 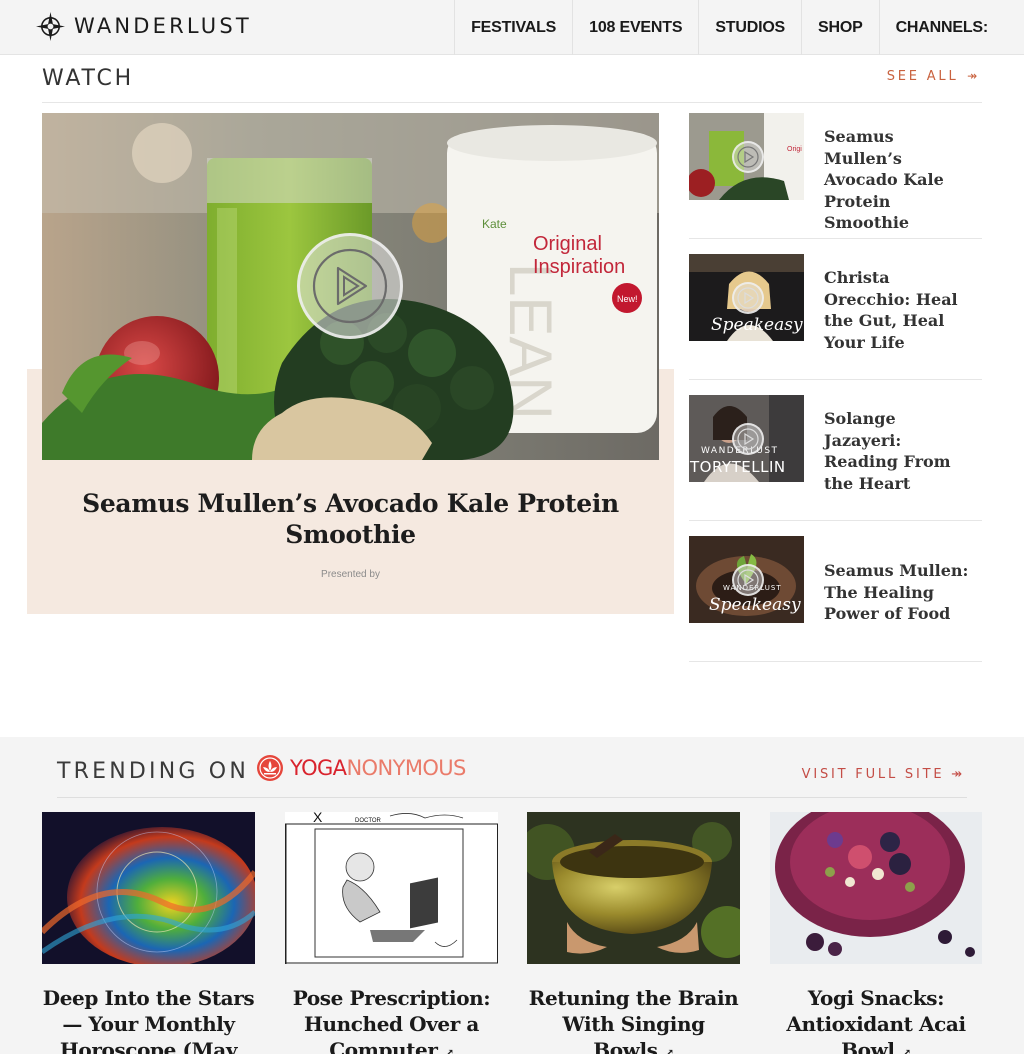 I want to click on card-title-text: Yogi Snacks: Antioxidant Acai Bowl, so click(x=876, y=1020).